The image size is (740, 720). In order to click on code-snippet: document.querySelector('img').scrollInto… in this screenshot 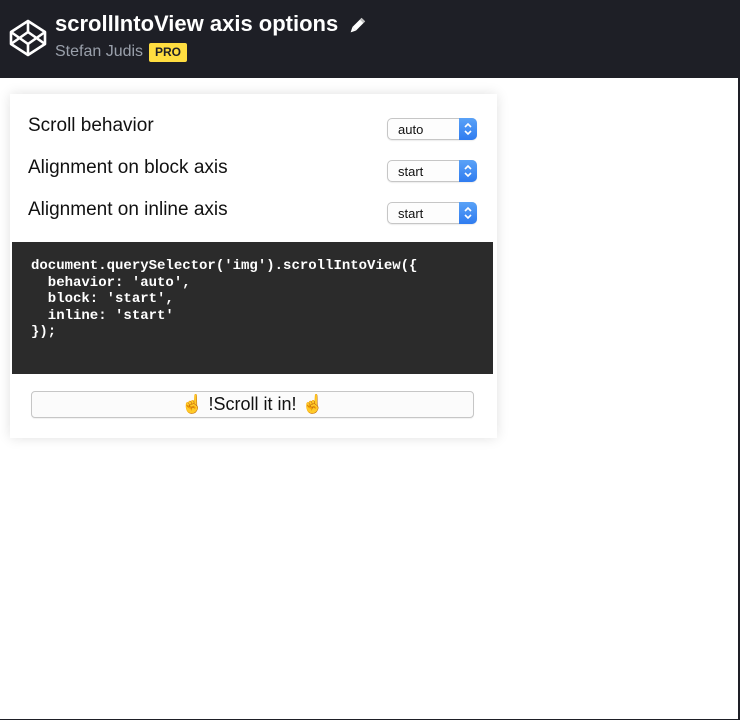, I will do `click(252, 308)`.